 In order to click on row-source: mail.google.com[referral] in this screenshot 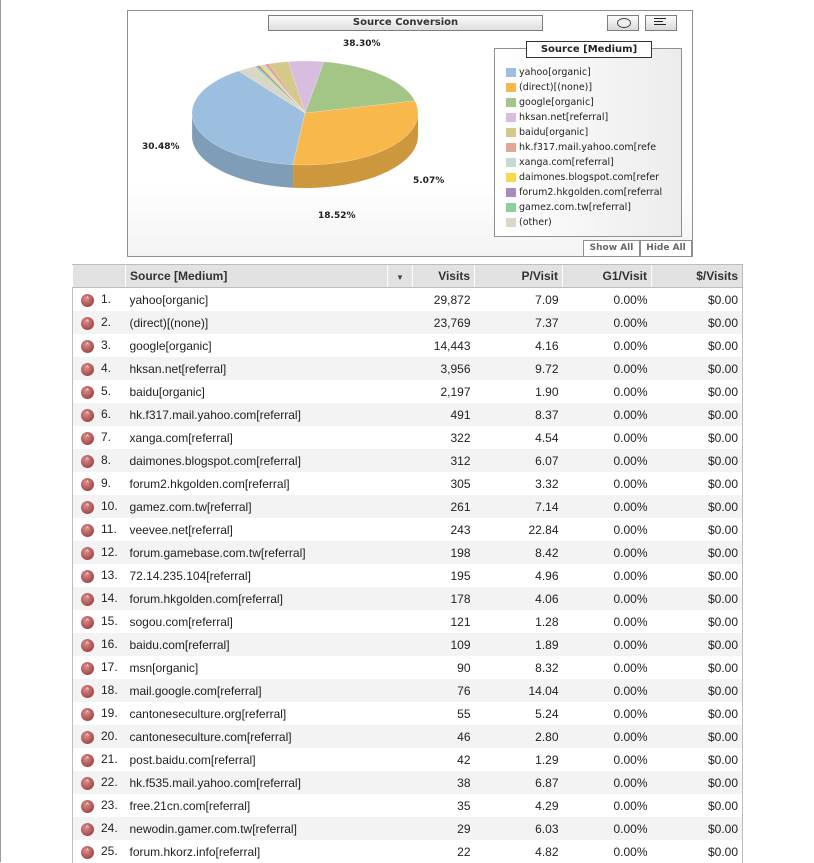, I will do `click(269, 690)`.